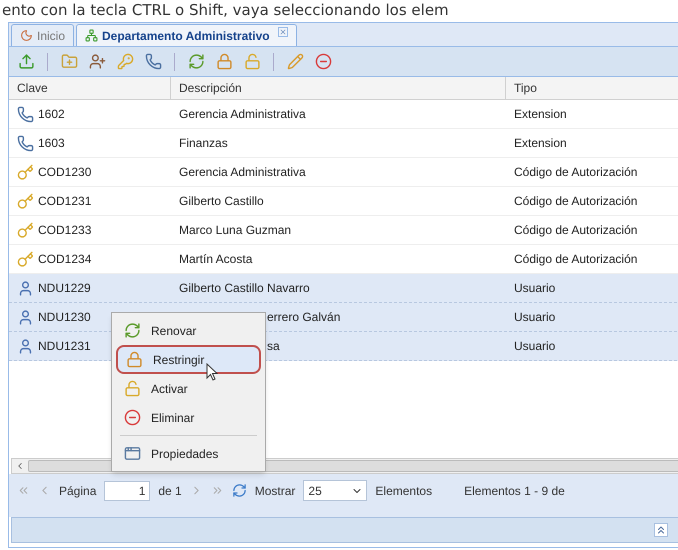 The width and height of the screenshot is (678, 550). I want to click on table-cell: sa, so click(273, 346).